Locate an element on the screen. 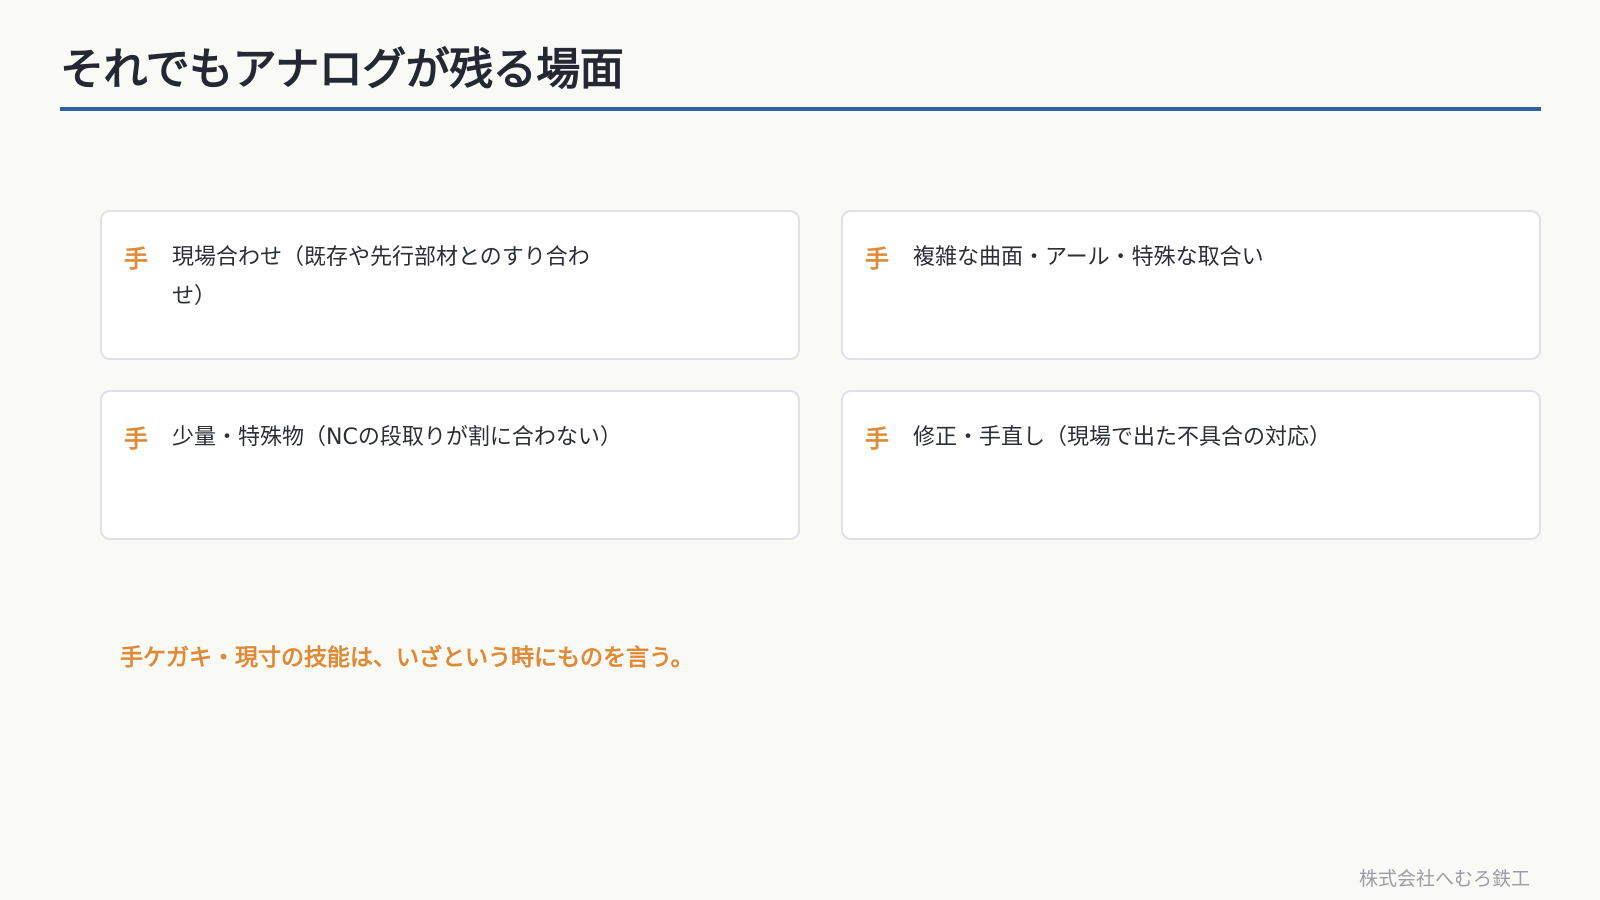 This screenshot has height=900, width=1600. key-message: 手ケガキ・現寸の技能は、いざという時にものを言う。 is located at coordinates (407, 658).